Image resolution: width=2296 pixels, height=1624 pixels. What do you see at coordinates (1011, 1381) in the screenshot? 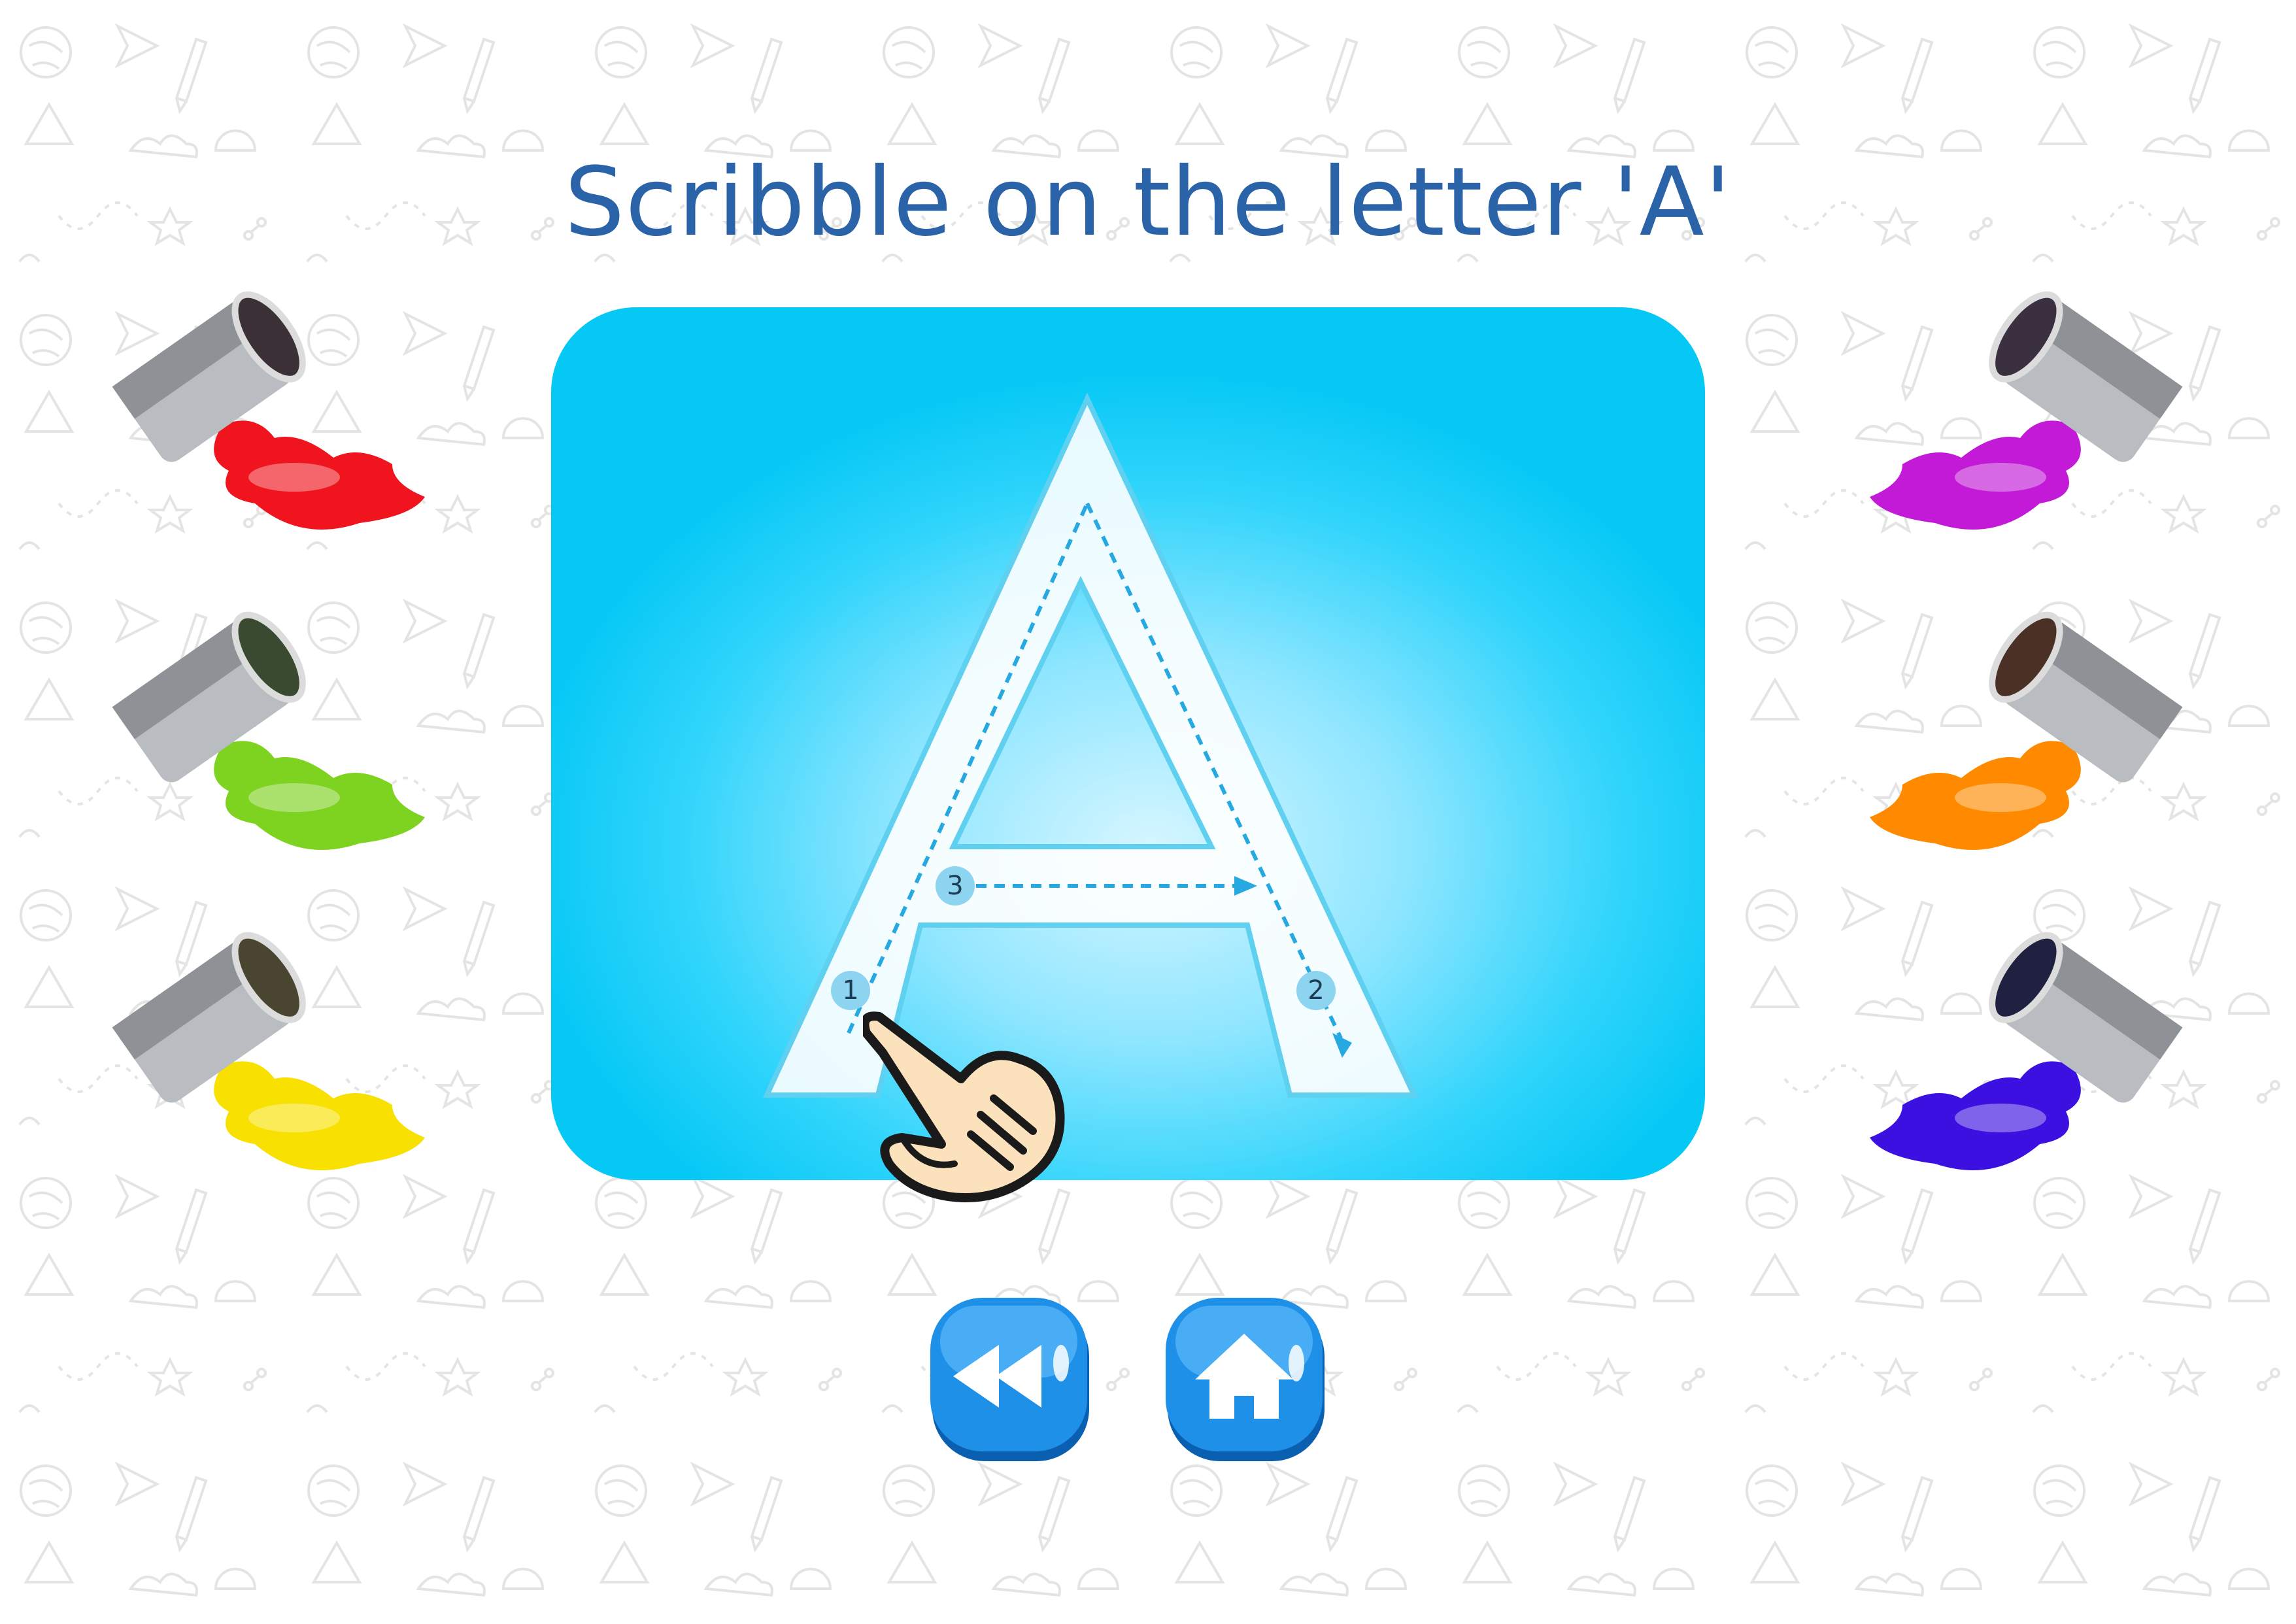
I see `rewind-button` at bounding box center [1011, 1381].